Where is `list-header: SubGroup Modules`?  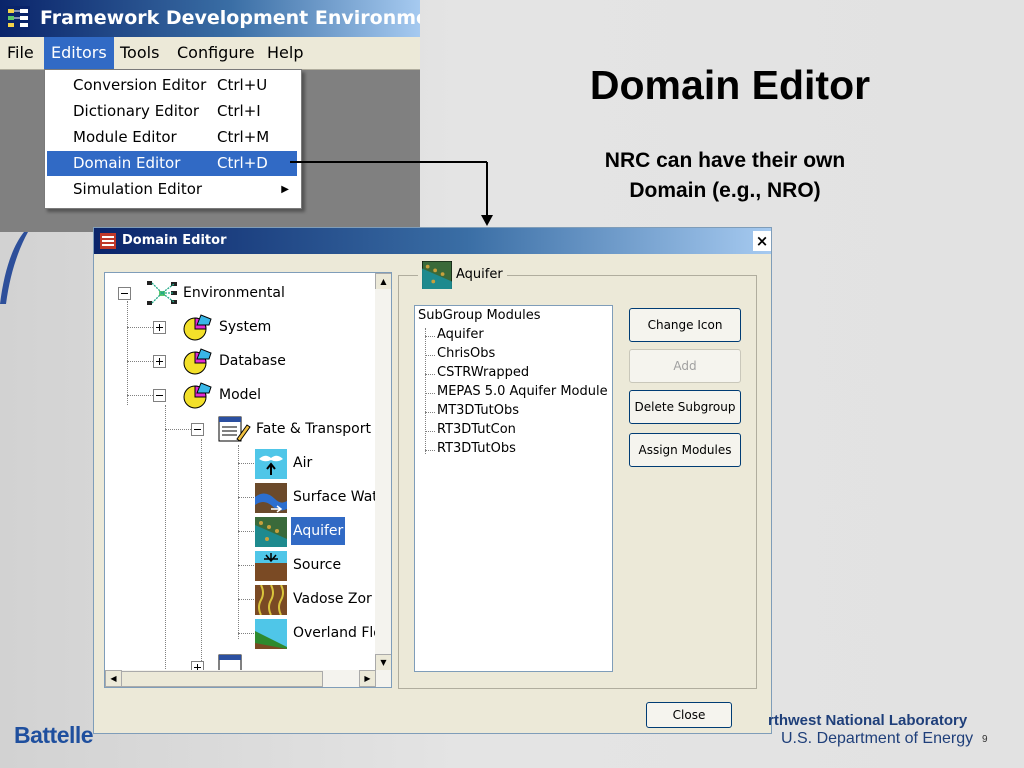
list-header: SubGroup Modules is located at coordinates (479, 315).